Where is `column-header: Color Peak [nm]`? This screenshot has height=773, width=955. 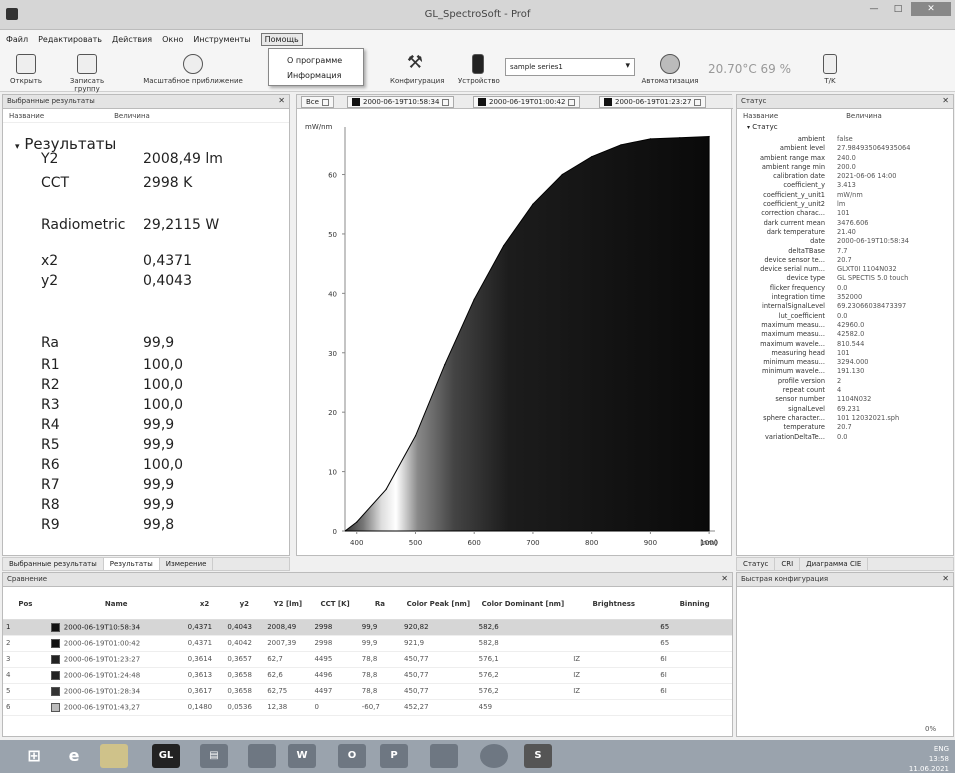
column-header: Color Peak [nm] is located at coordinates (438, 604).